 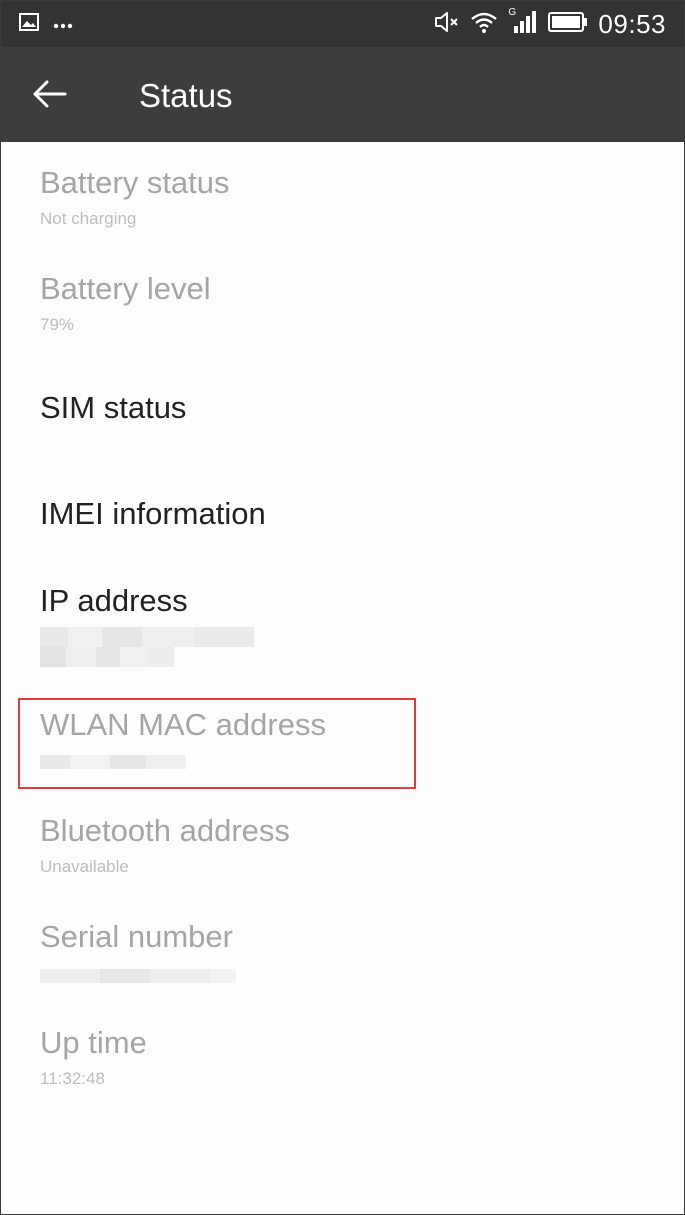 I want to click on item-subtitle: Not charging, so click(x=88, y=218).